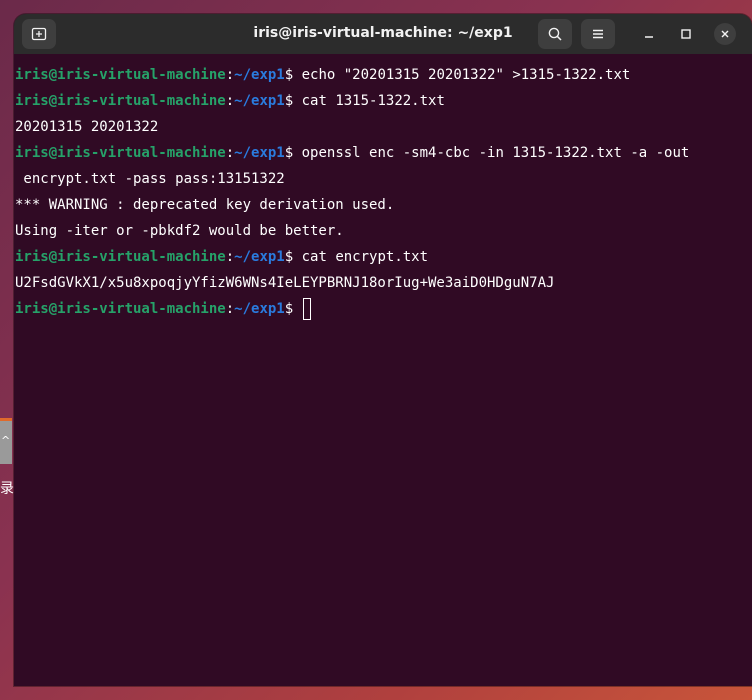  What do you see at coordinates (383, 127) in the screenshot?
I see `output-line: 20201315 20201322` at bounding box center [383, 127].